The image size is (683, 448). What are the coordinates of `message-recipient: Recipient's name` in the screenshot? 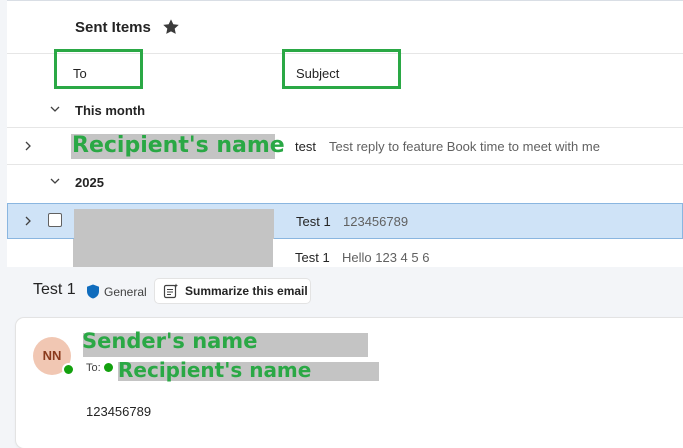 It's located at (178, 145).